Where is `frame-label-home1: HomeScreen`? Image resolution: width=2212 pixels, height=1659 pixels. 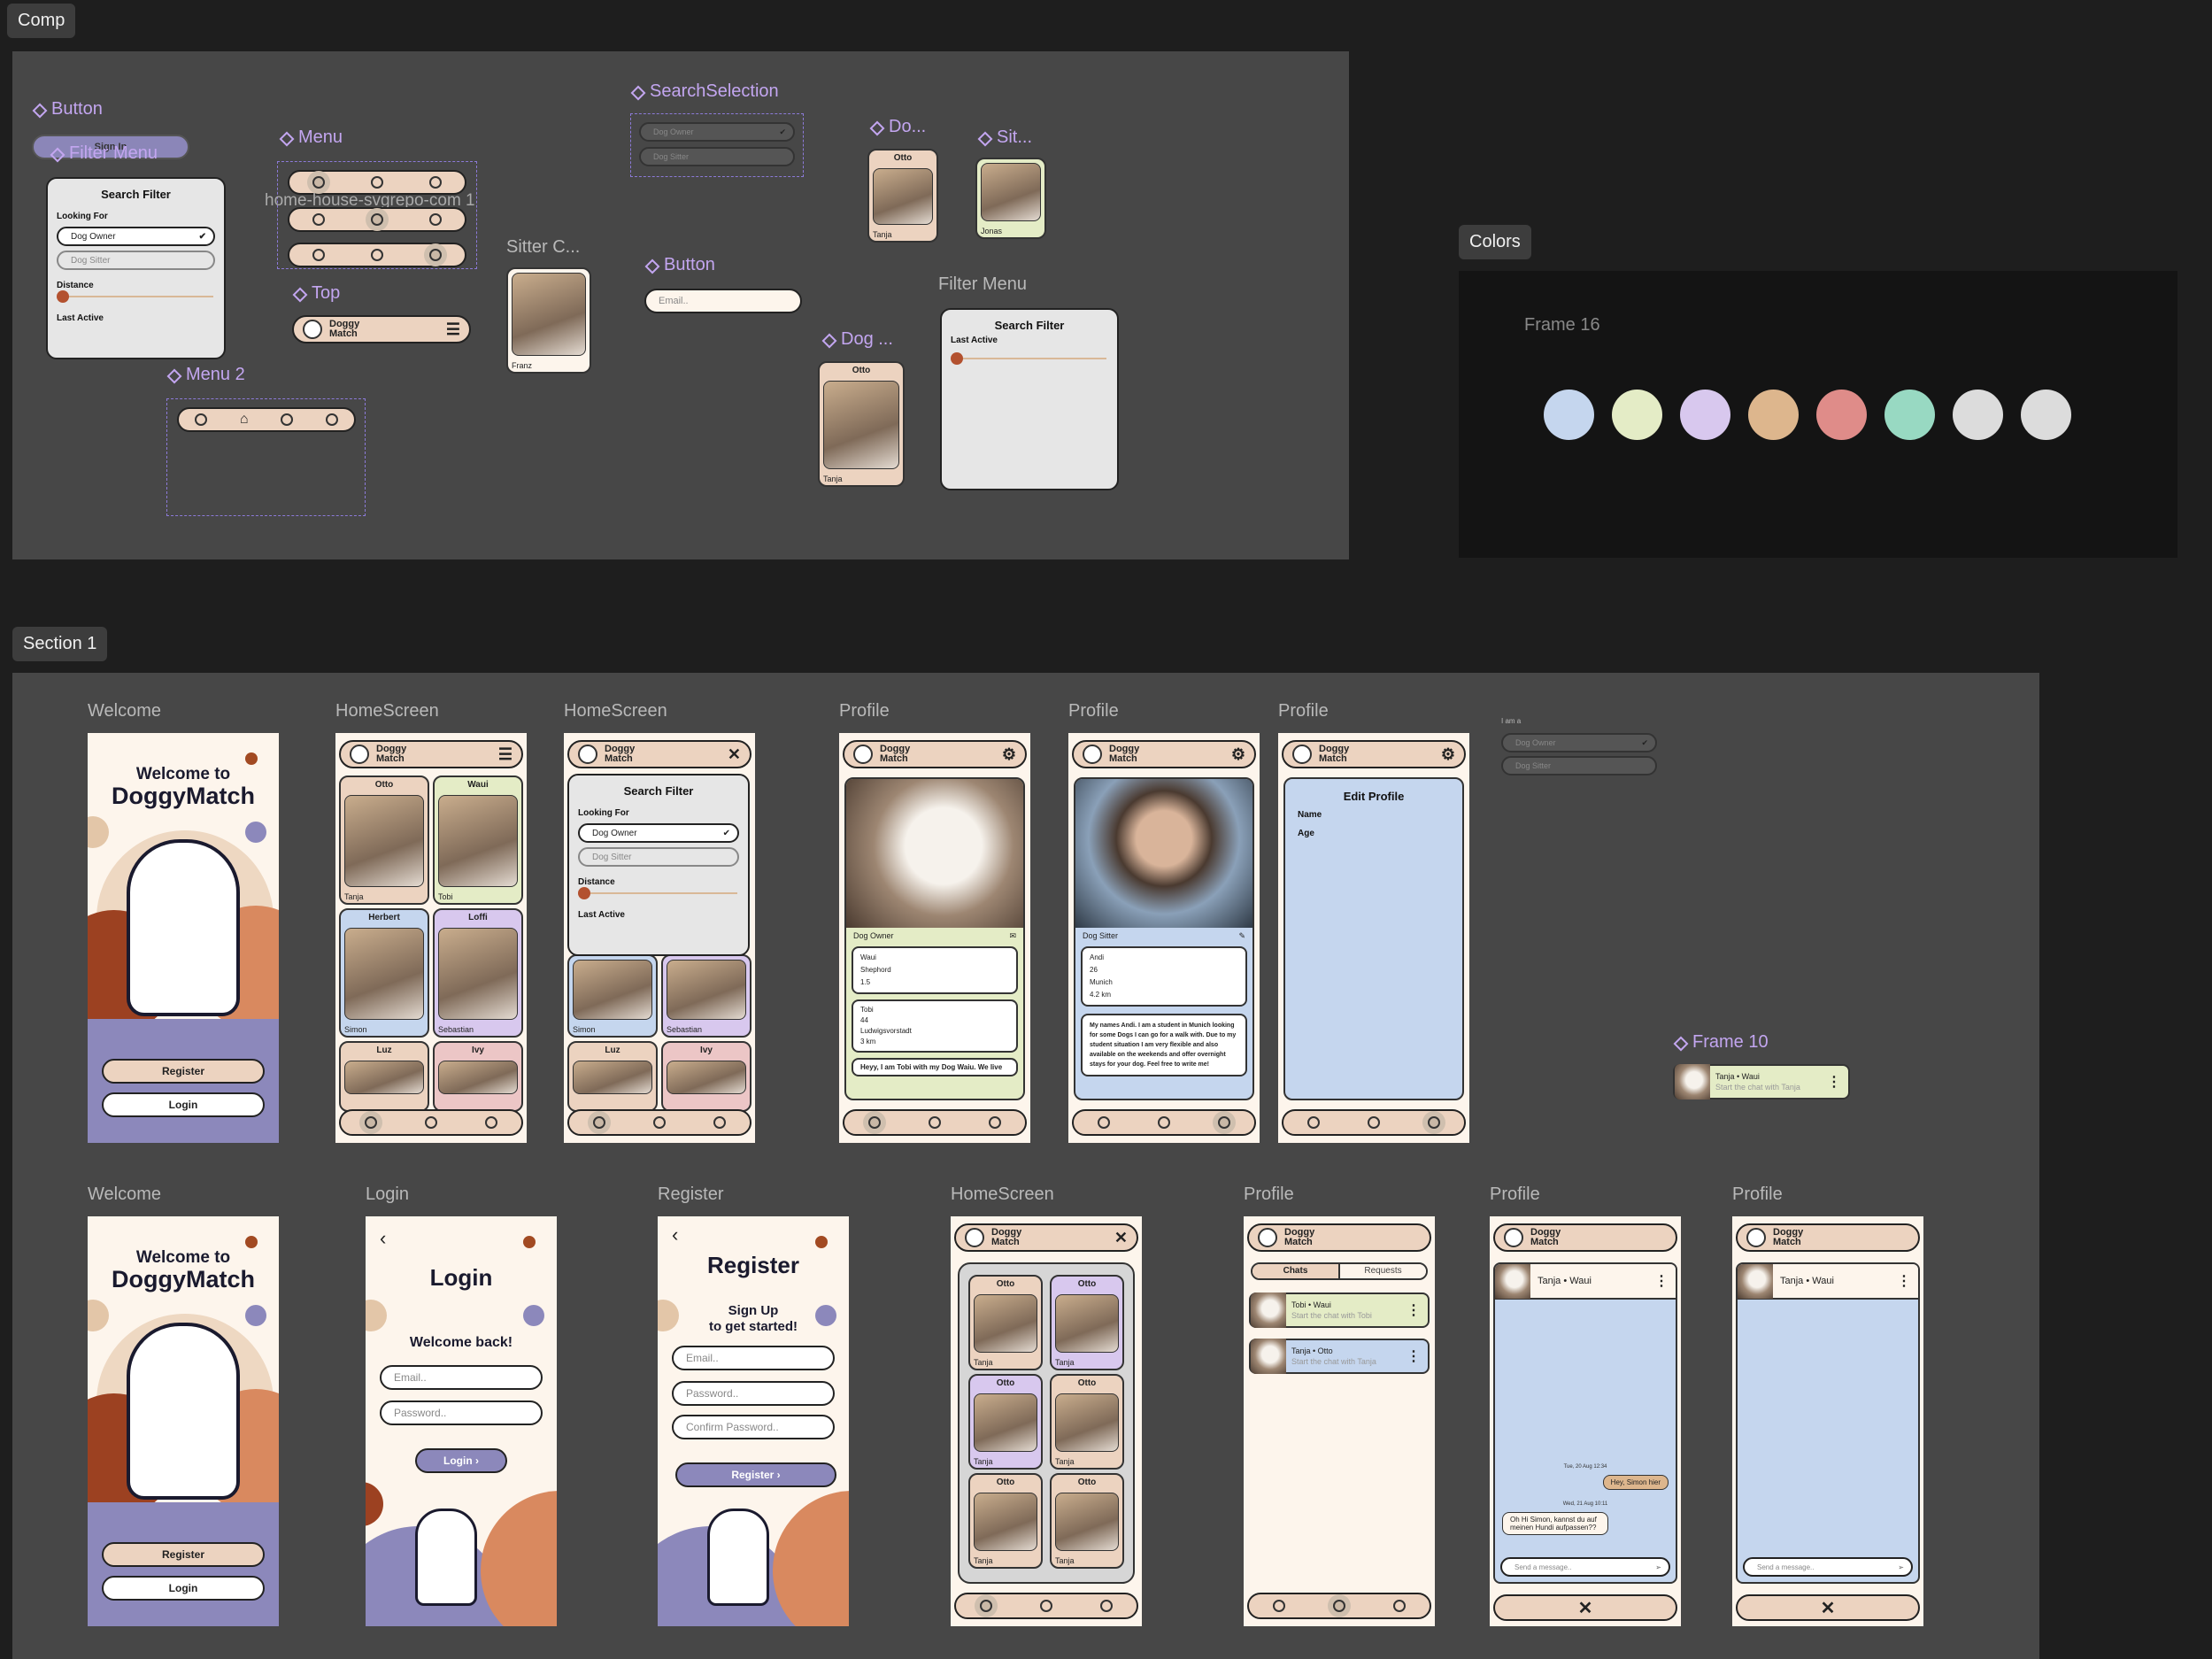 frame-label-home1: HomeScreen is located at coordinates (387, 711).